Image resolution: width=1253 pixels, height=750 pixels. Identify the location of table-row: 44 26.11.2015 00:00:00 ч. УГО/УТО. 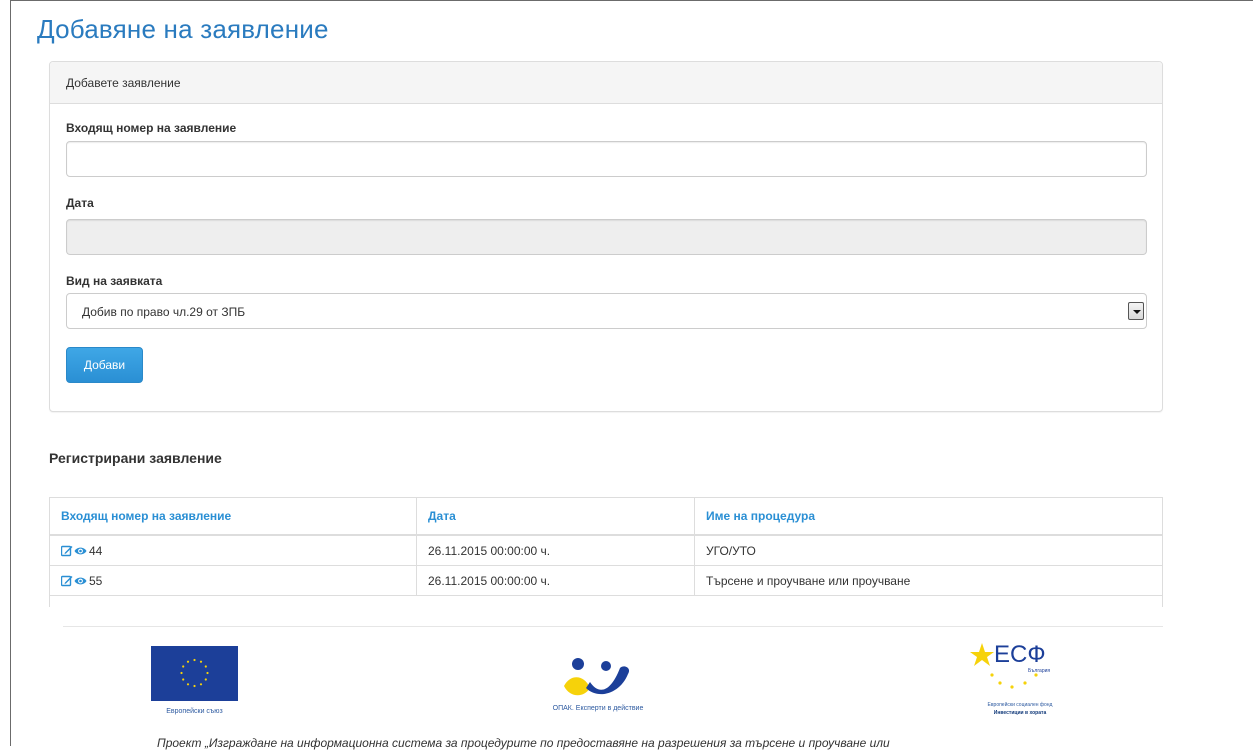
(606, 550).